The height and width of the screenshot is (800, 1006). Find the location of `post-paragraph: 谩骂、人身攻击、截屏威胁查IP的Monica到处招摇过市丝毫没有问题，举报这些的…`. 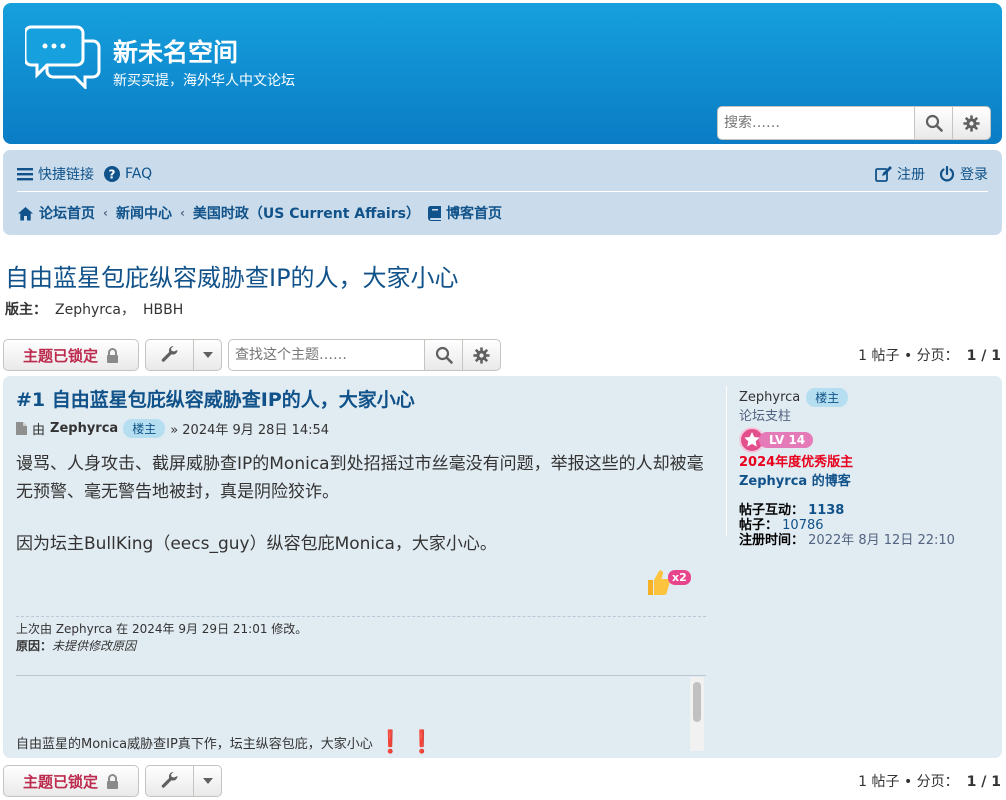

post-paragraph: 谩骂、人身攻击、截屏威胁查IP的Monica到处招摇过市丝毫没有问题，举报这些的… is located at coordinates (360, 478).